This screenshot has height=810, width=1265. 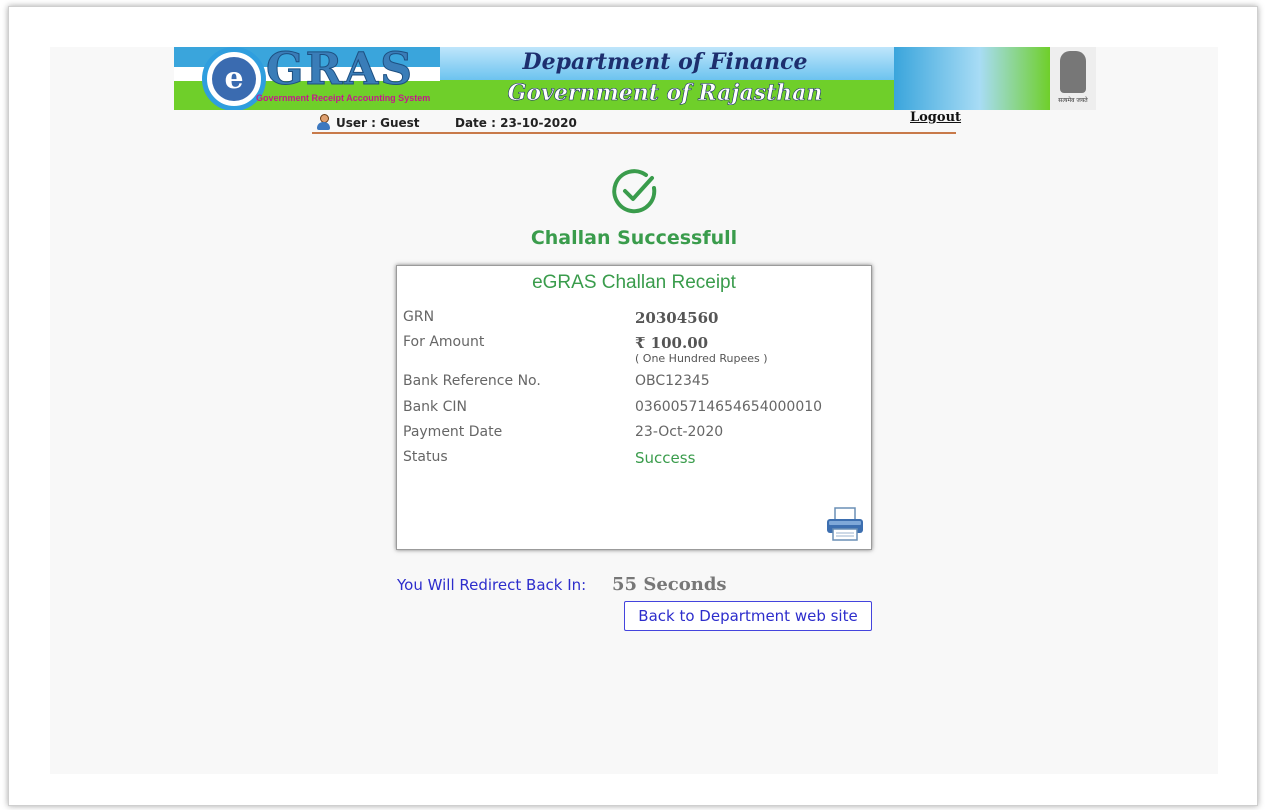 I want to click on emblem-caption: सत्यमेव जयते, so click(x=1073, y=100).